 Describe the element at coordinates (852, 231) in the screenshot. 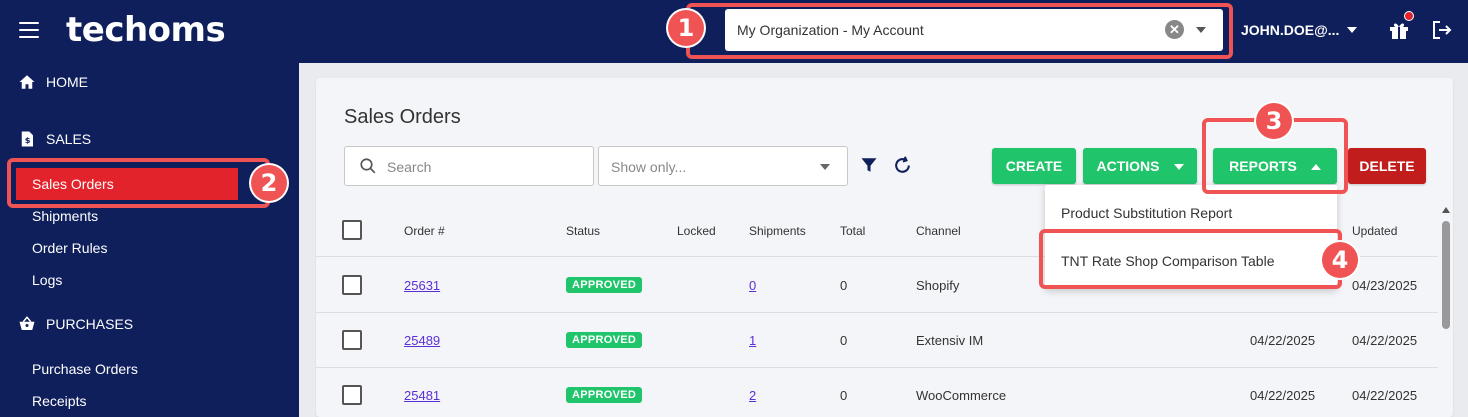

I see `column-header-total: Total` at that location.